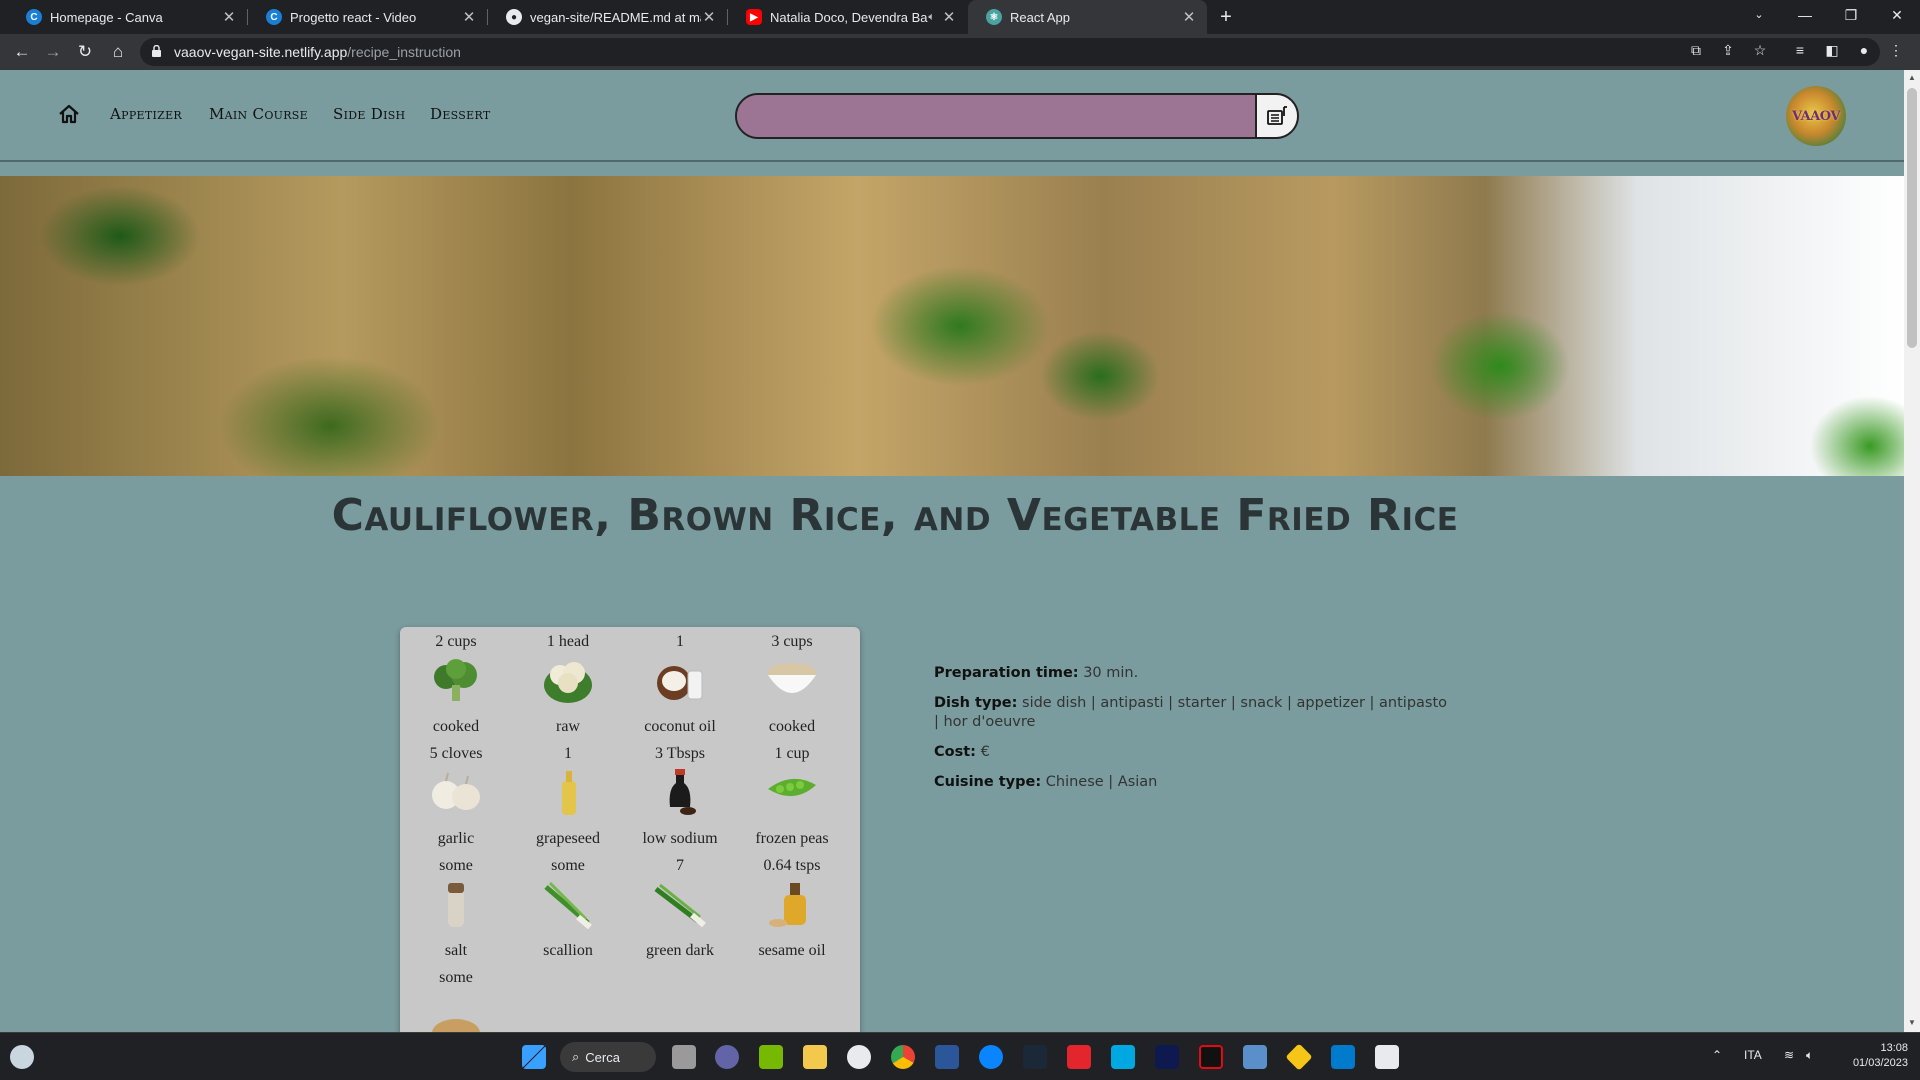 The image size is (1920, 1080). I want to click on cost-value: €, so click(985, 752).